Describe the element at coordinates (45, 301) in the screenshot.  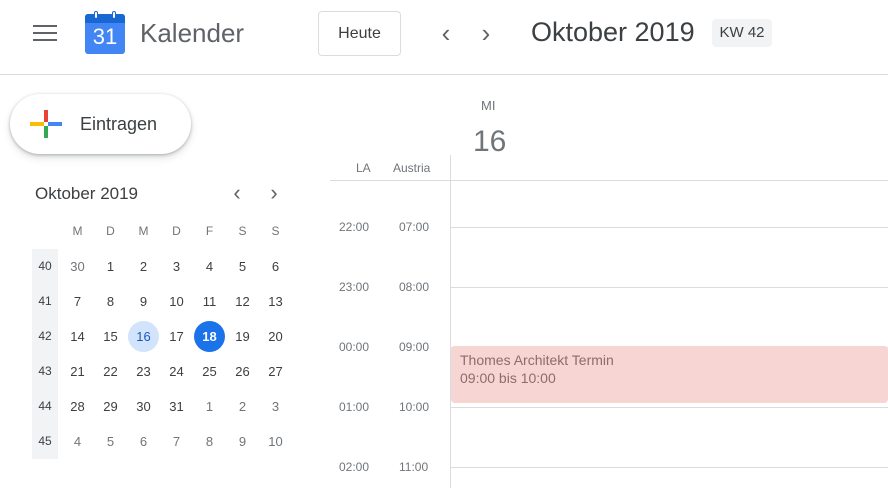
I see `week-number: 41` at that location.